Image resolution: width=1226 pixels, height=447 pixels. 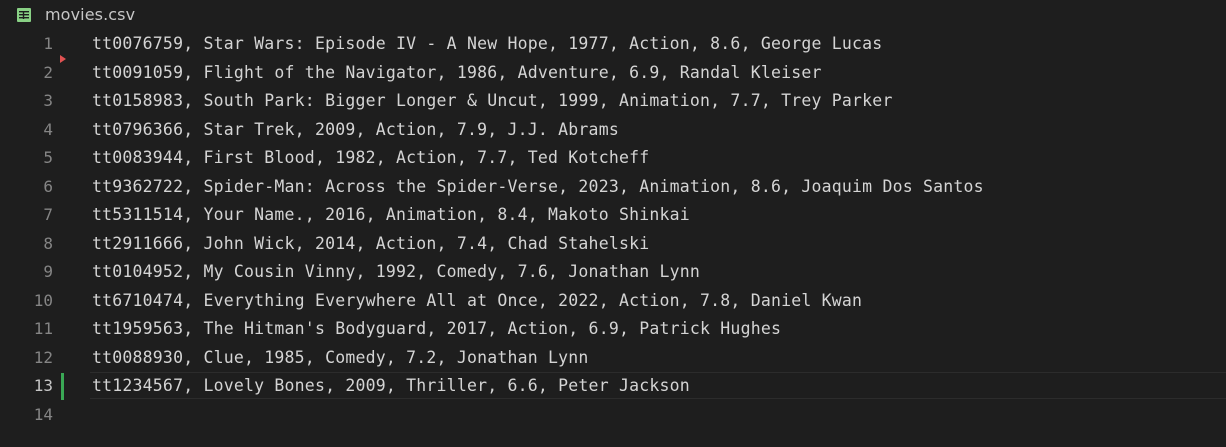 I want to click on line-number: 12, so click(x=43, y=357).